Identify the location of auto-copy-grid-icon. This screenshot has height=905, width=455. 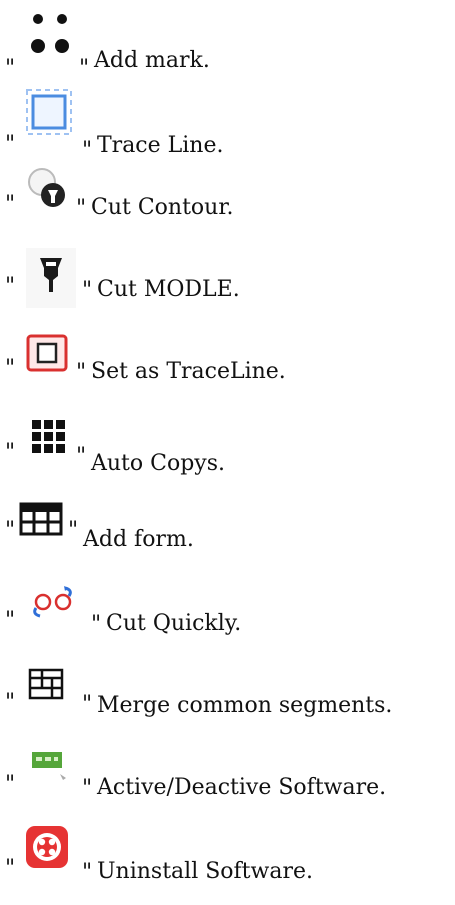
(50, 440).